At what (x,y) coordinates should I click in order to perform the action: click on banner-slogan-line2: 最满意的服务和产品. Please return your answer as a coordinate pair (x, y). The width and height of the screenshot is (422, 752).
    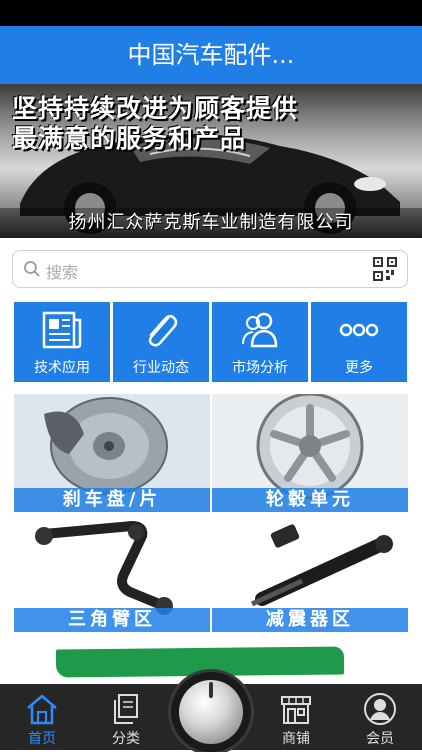
    Looking at the image, I should click on (129, 138).